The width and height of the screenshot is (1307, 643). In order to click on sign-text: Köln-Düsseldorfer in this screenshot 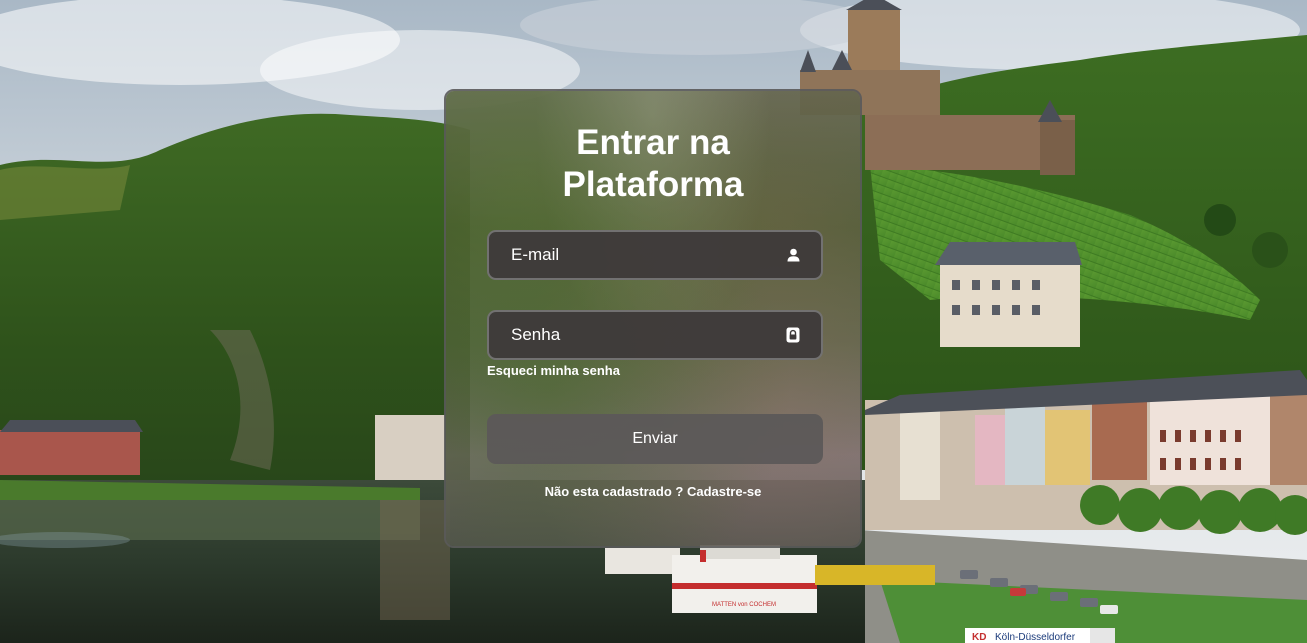, I will do `click(1035, 637)`.